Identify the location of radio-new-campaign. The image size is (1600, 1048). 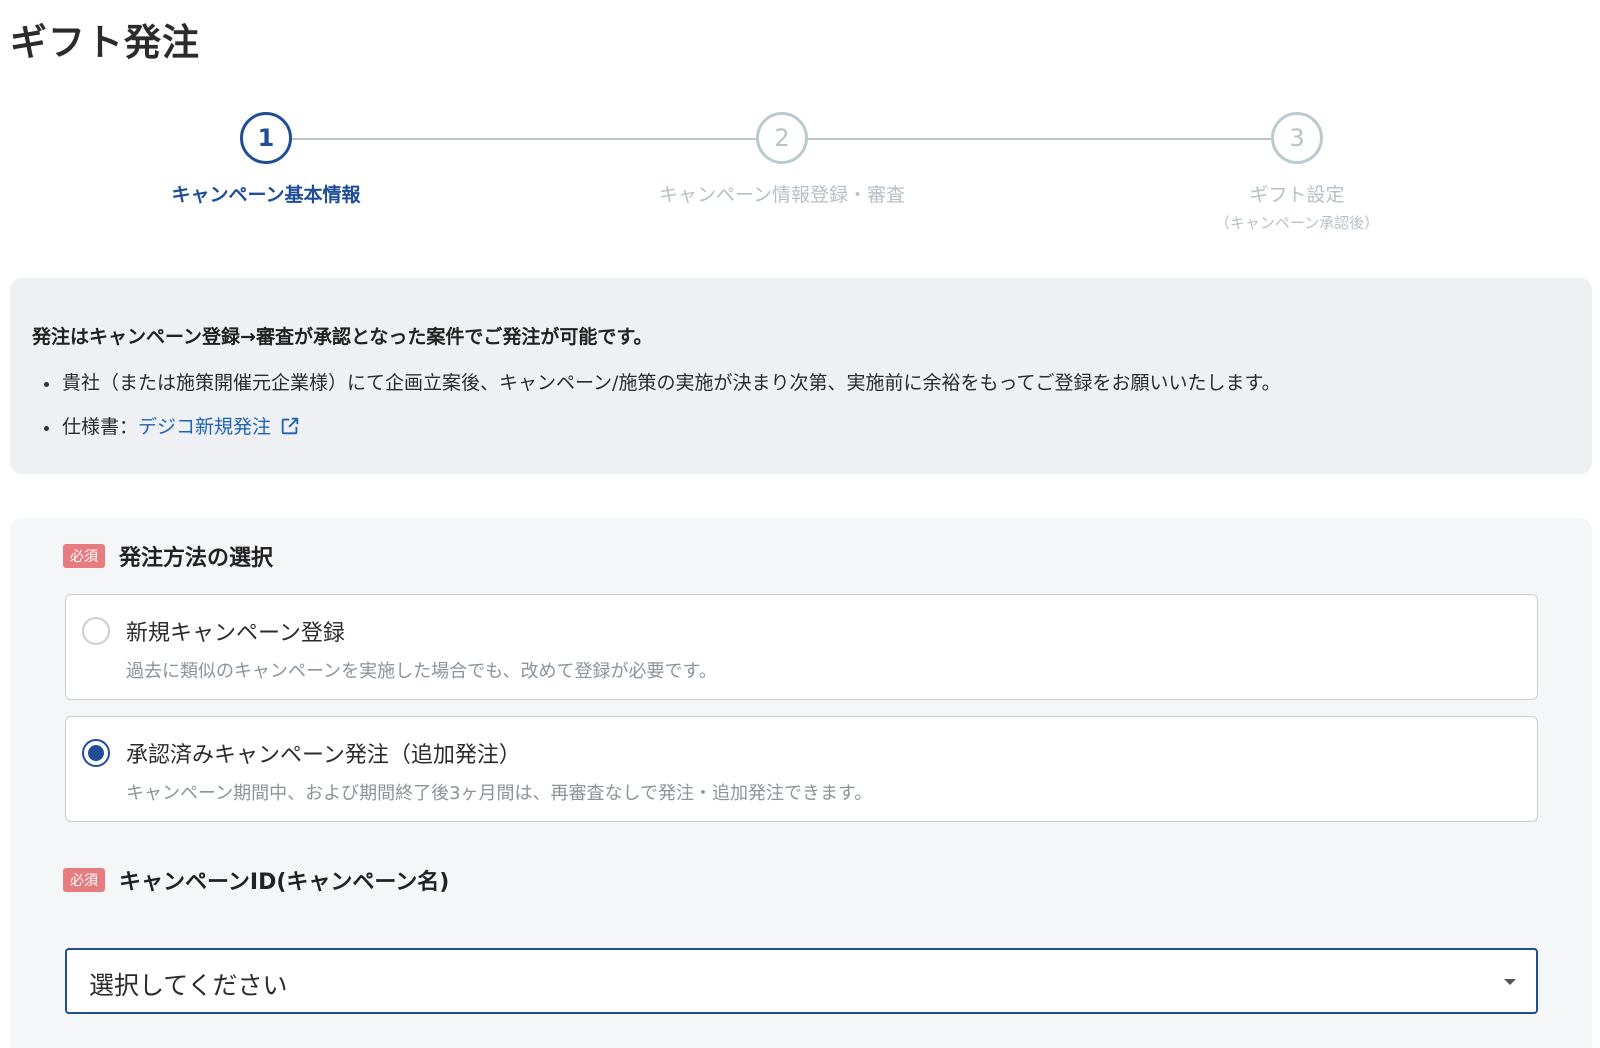
(96, 631).